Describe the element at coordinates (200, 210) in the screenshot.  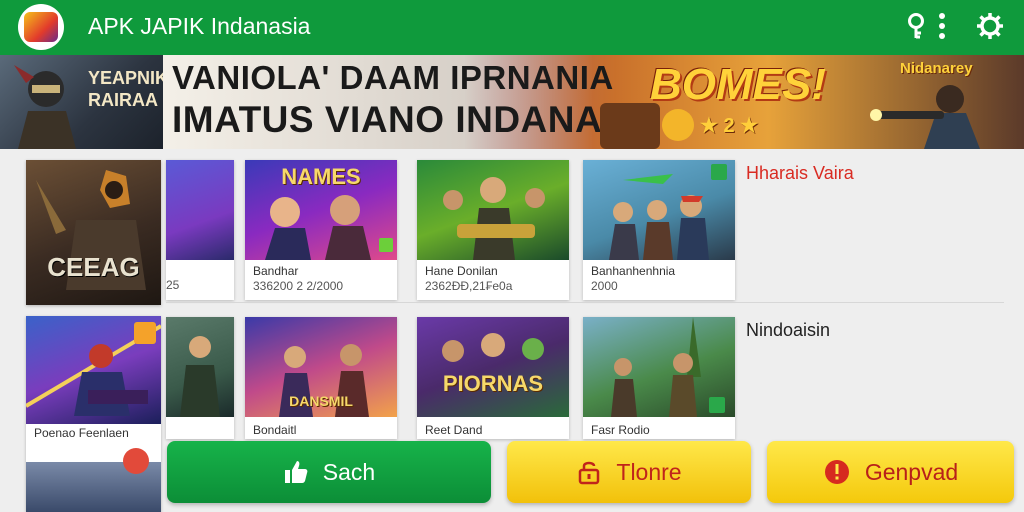
I see `row1-card-1-art` at that location.